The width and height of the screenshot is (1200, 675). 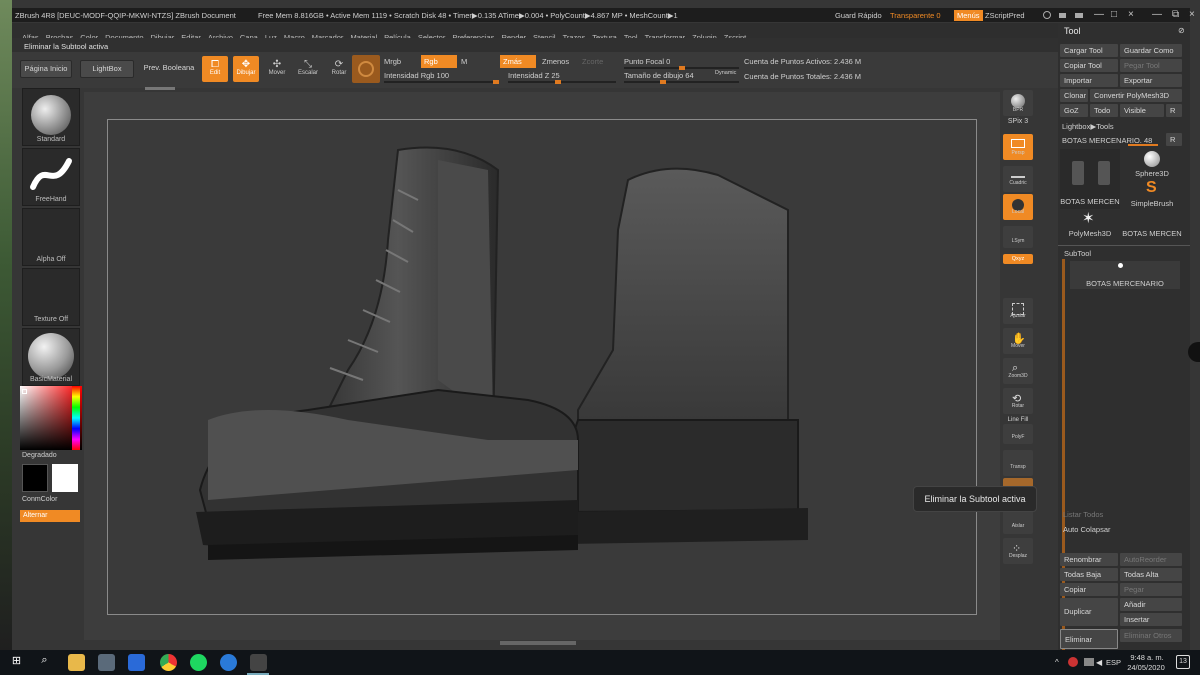 I want to click on lightbox-tools-button: Lightbox▶Tools, so click(x=1088, y=126).